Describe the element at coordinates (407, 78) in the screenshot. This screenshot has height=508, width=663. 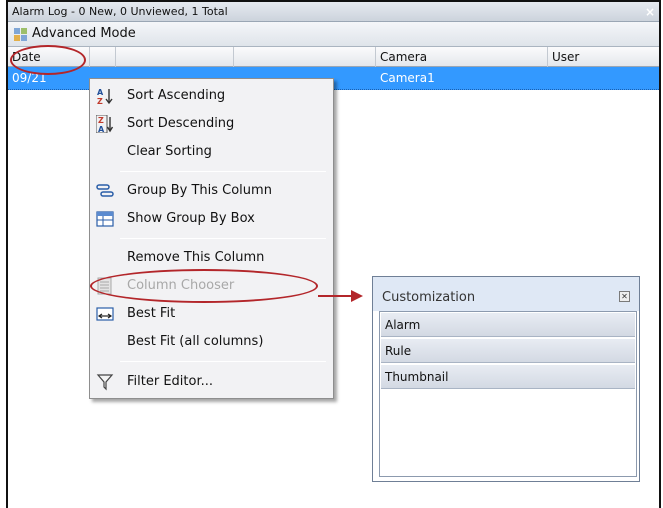
I see `cell-camera: Camera1` at that location.